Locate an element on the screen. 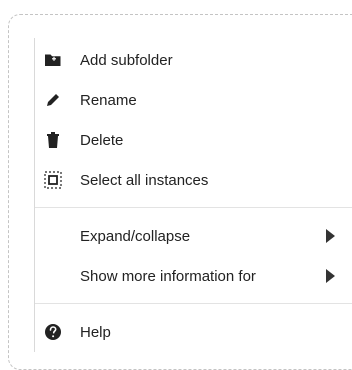 The image size is (352, 370). question-circle-icon is located at coordinates (53, 332).